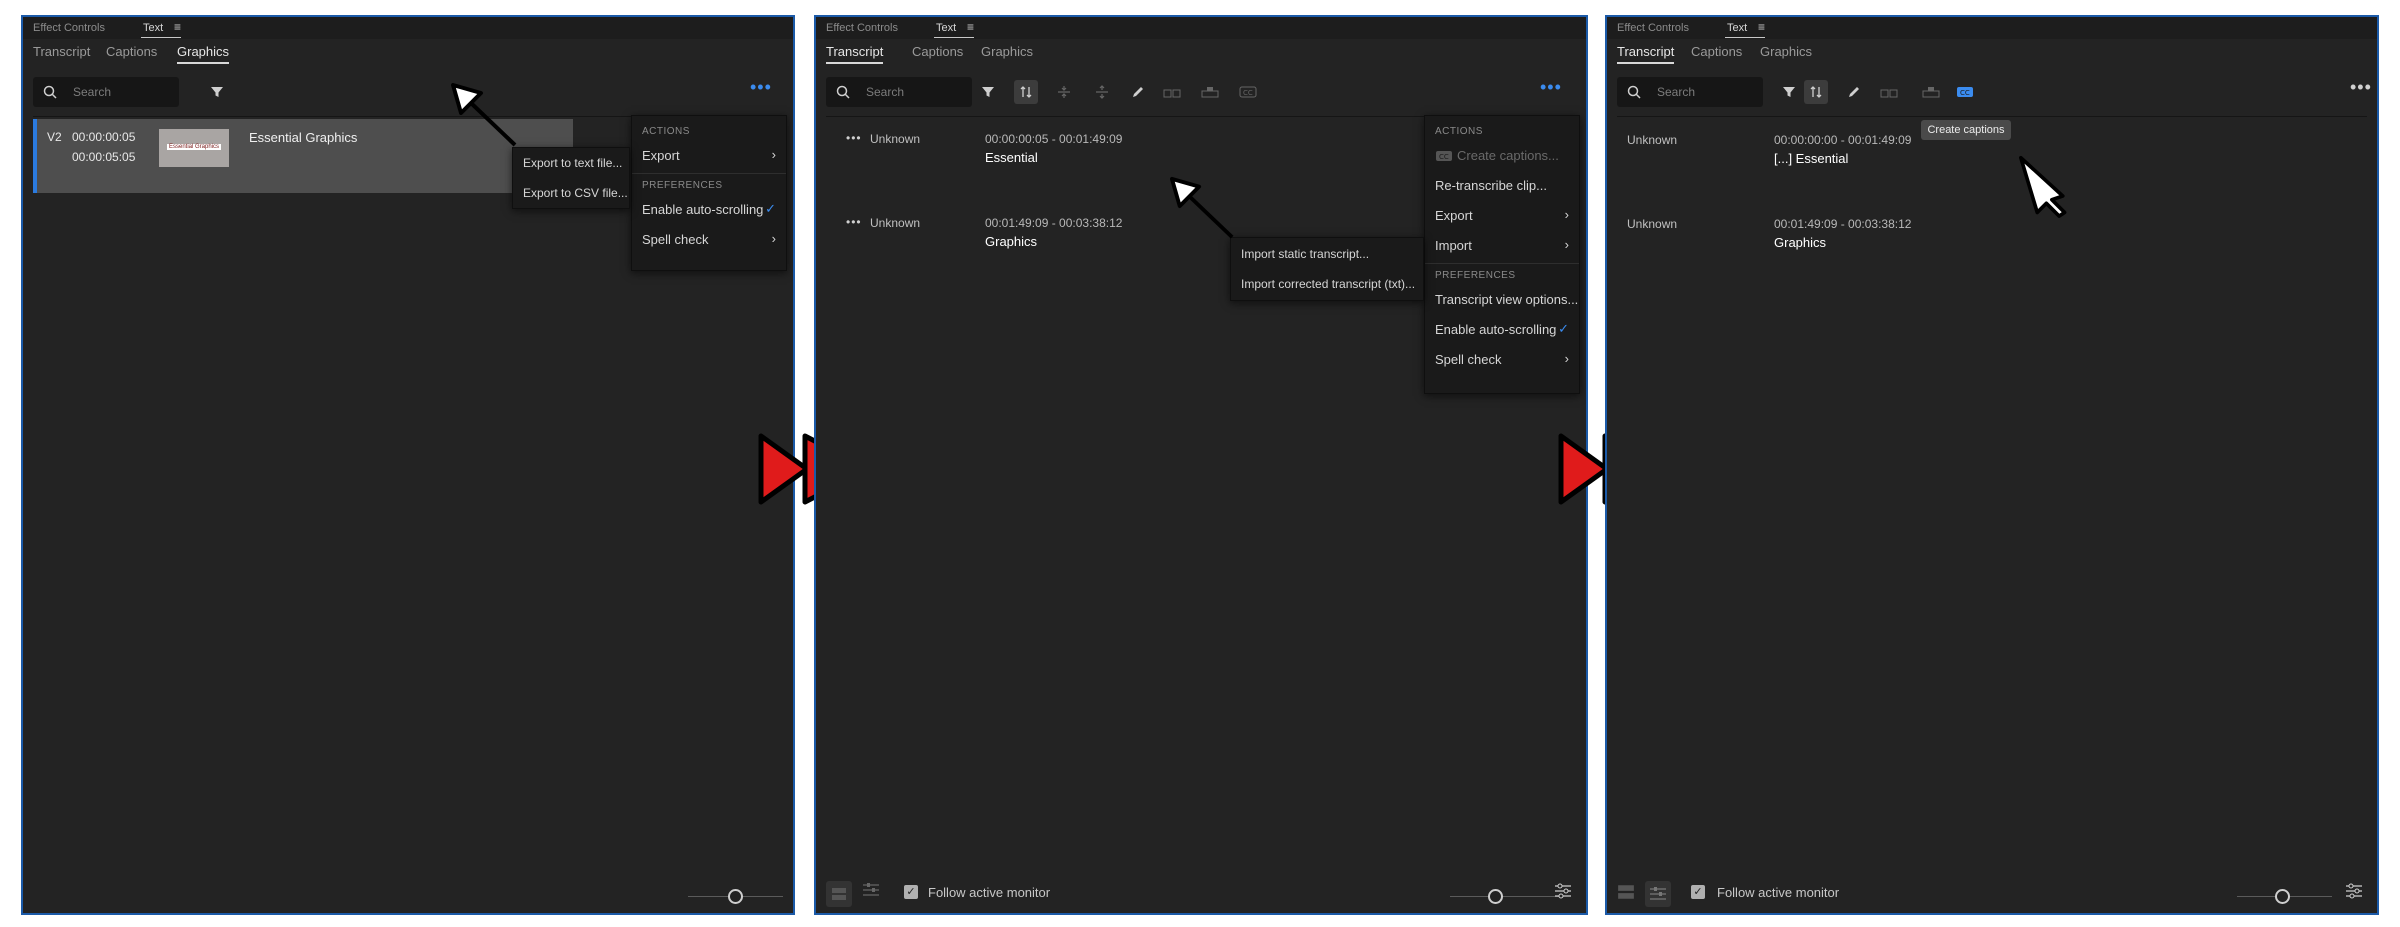 The width and height of the screenshot is (2400, 927). Describe the element at coordinates (709, 173) in the screenshot. I see `menu-separator` at that location.